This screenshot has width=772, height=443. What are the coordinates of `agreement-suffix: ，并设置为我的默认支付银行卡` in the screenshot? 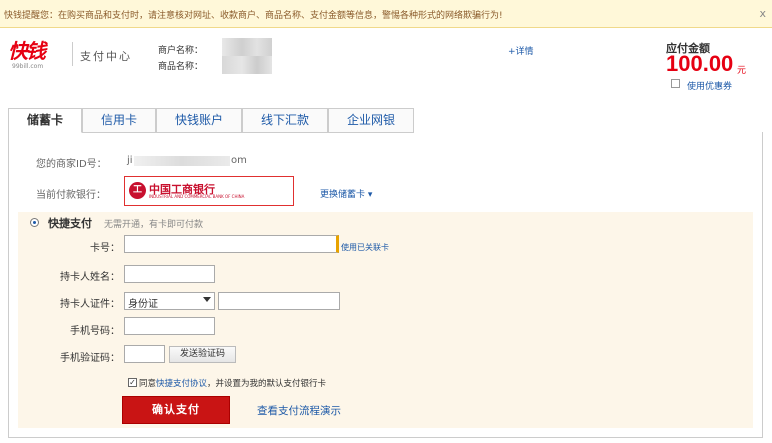 It's located at (267, 384).